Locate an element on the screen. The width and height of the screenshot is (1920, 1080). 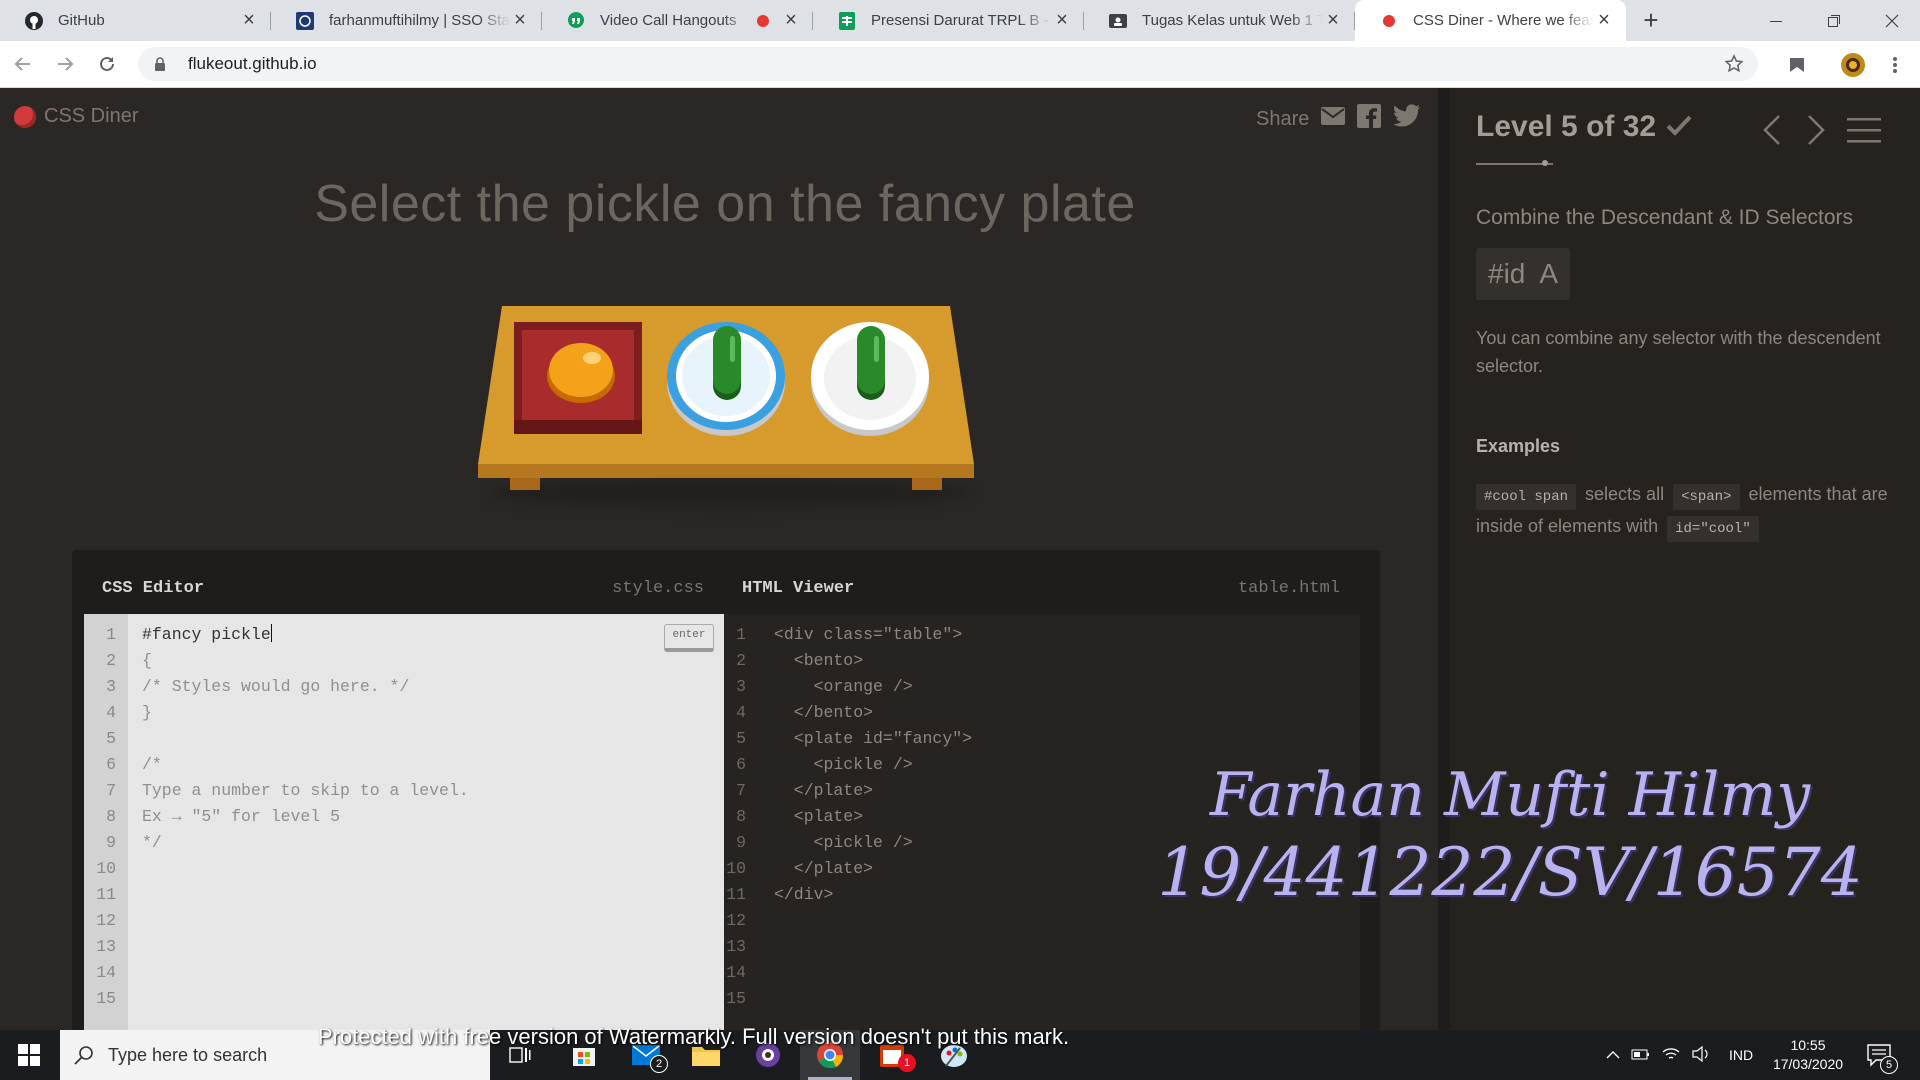
tab-hangouts: Video Call Hangouts × is located at coordinates (677, 20).